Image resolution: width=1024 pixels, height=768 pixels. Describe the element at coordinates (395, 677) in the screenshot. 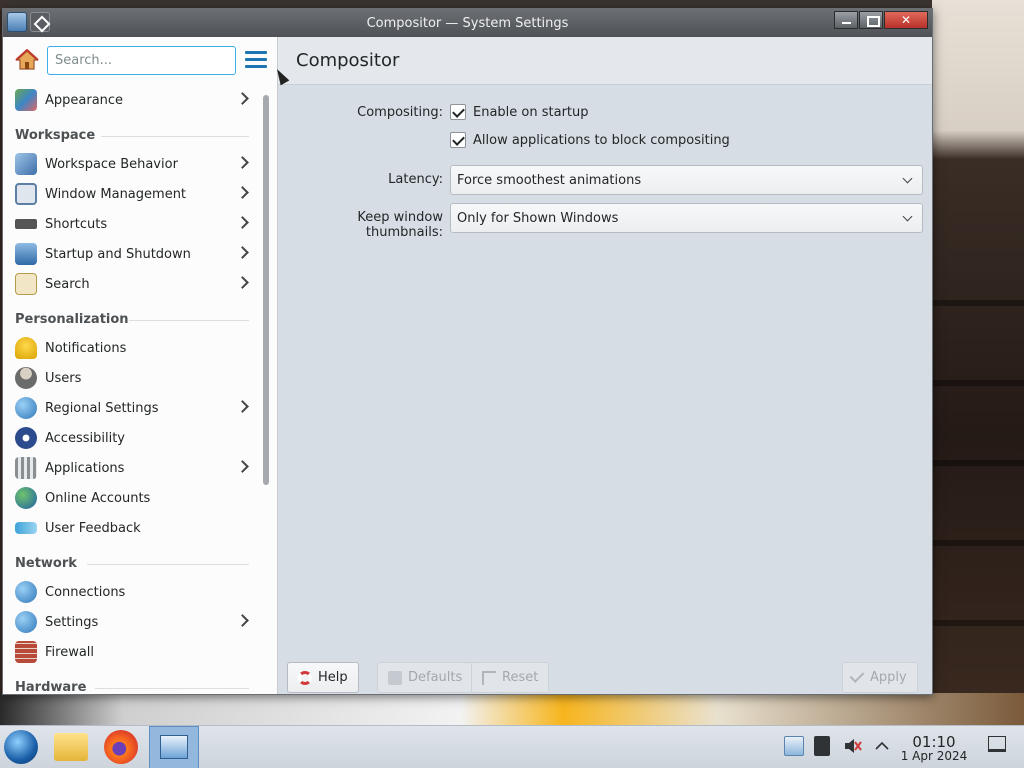

I see `defaults-icon` at that location.